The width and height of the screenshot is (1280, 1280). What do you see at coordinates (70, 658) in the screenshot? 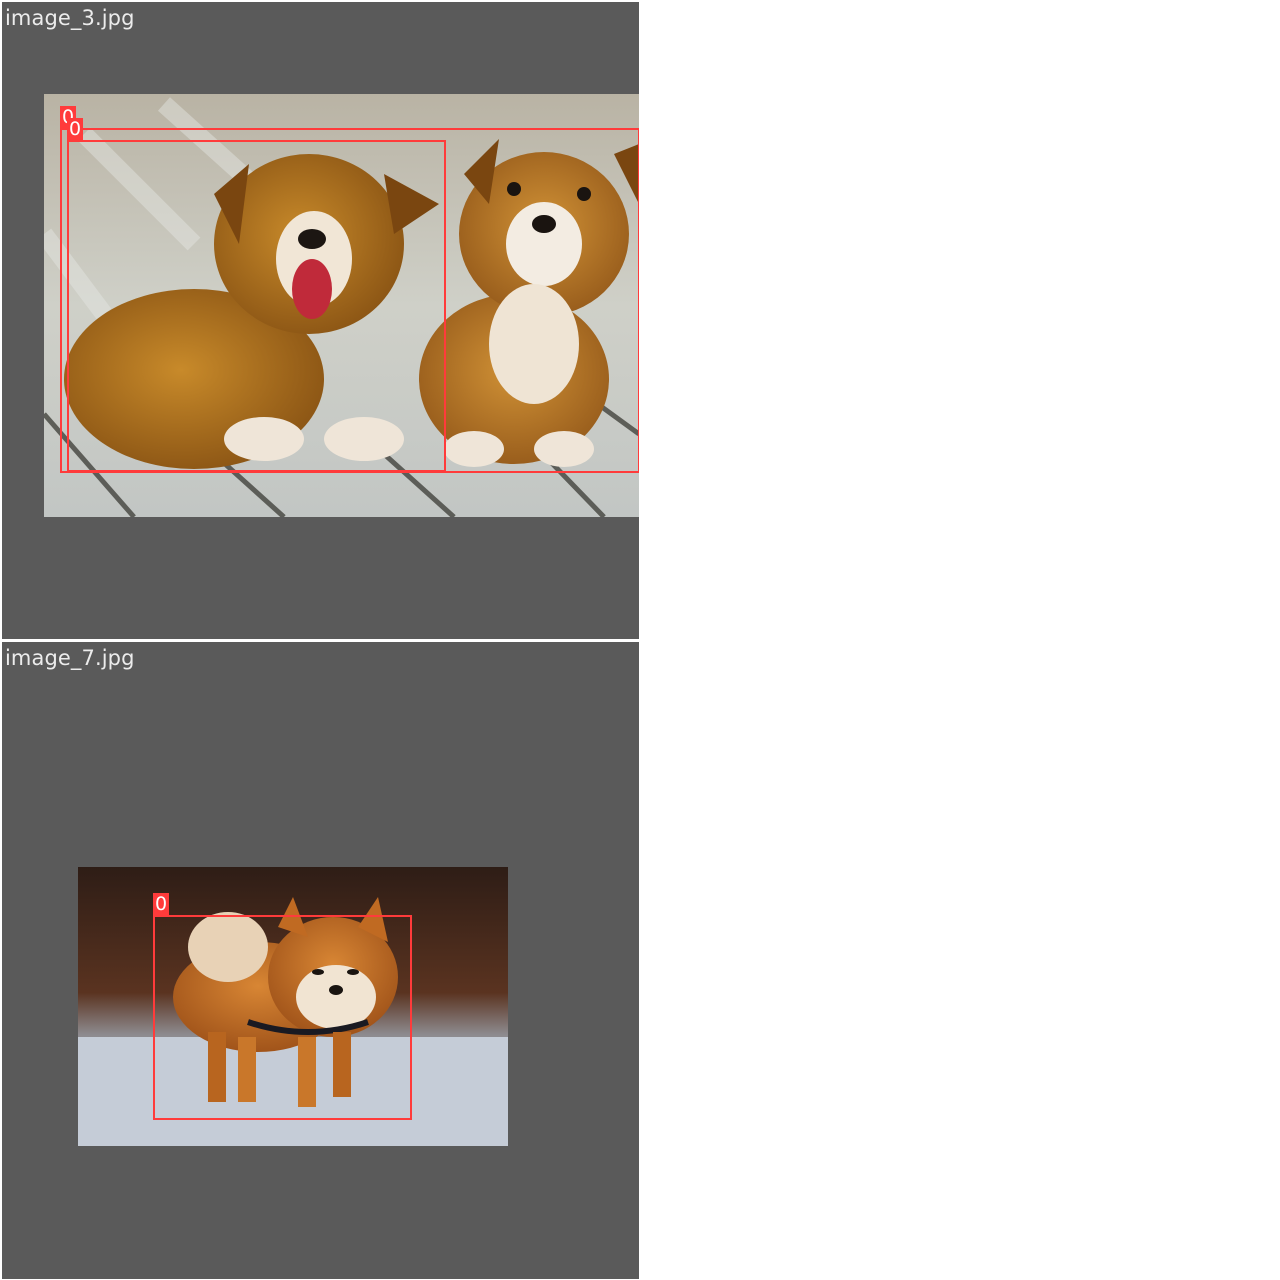
I see `filename-label: image_7.jpg` at bounding box center [70, 658].